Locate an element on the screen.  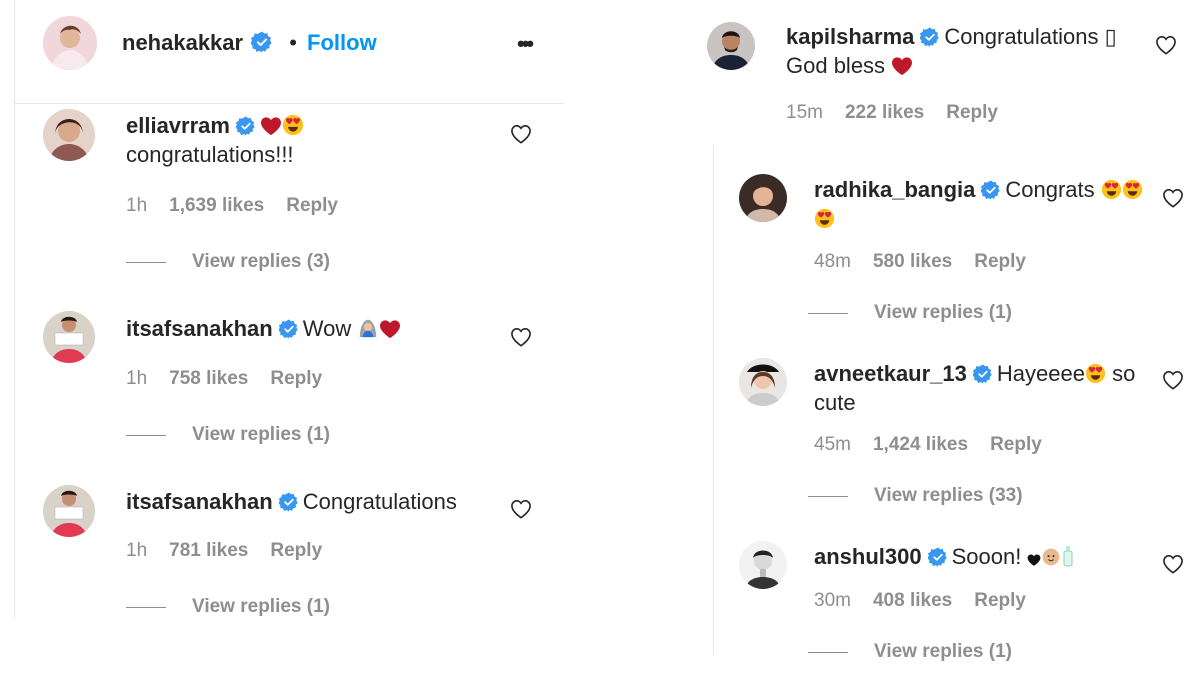
comment-body: radhika_bangia Congrats is located at coordinates (979, 204).